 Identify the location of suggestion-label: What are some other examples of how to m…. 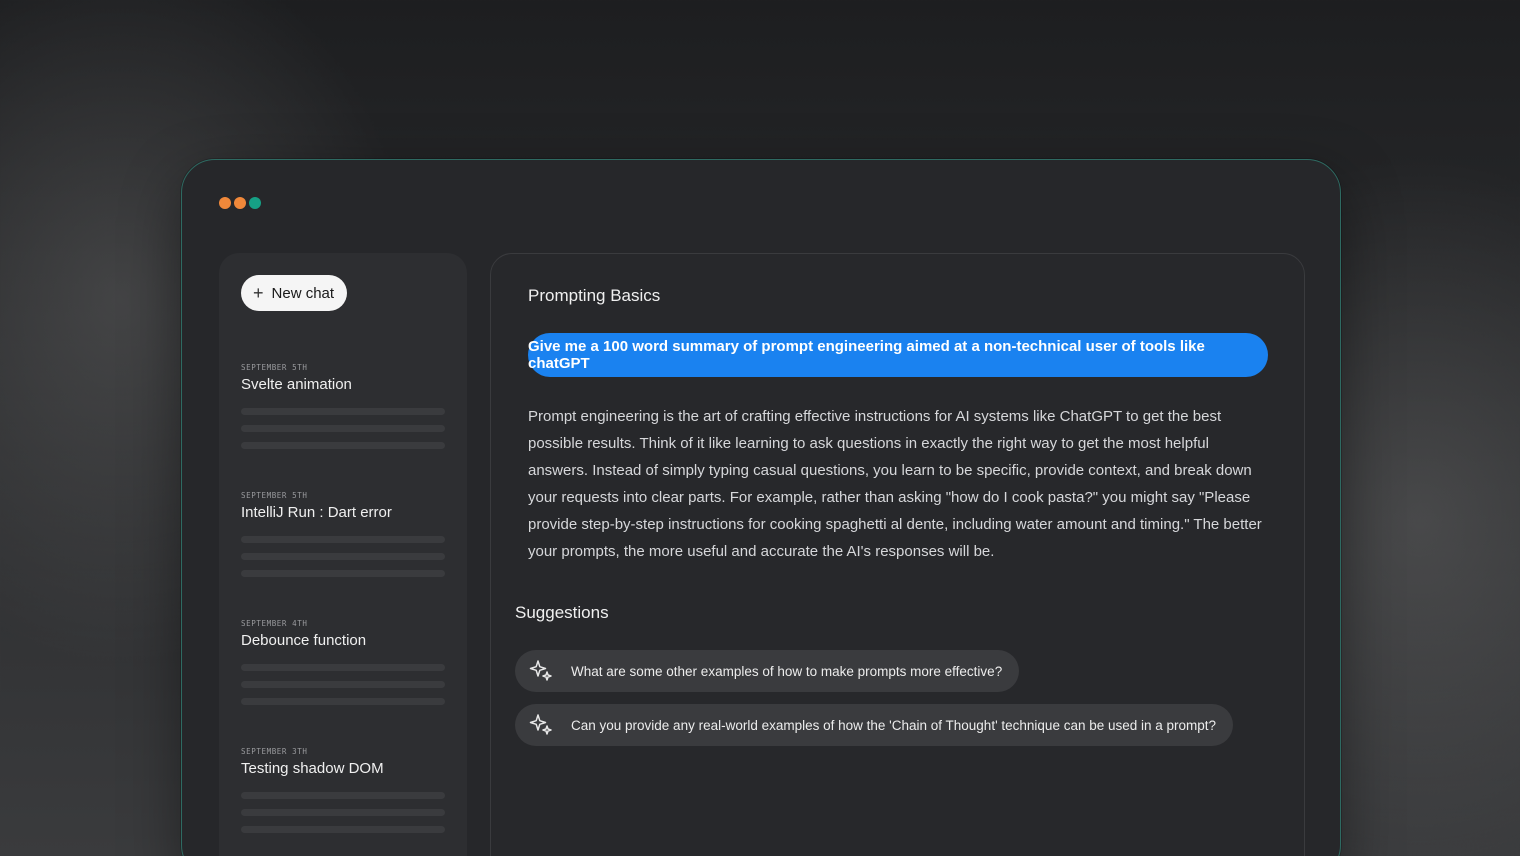
(787, 671).